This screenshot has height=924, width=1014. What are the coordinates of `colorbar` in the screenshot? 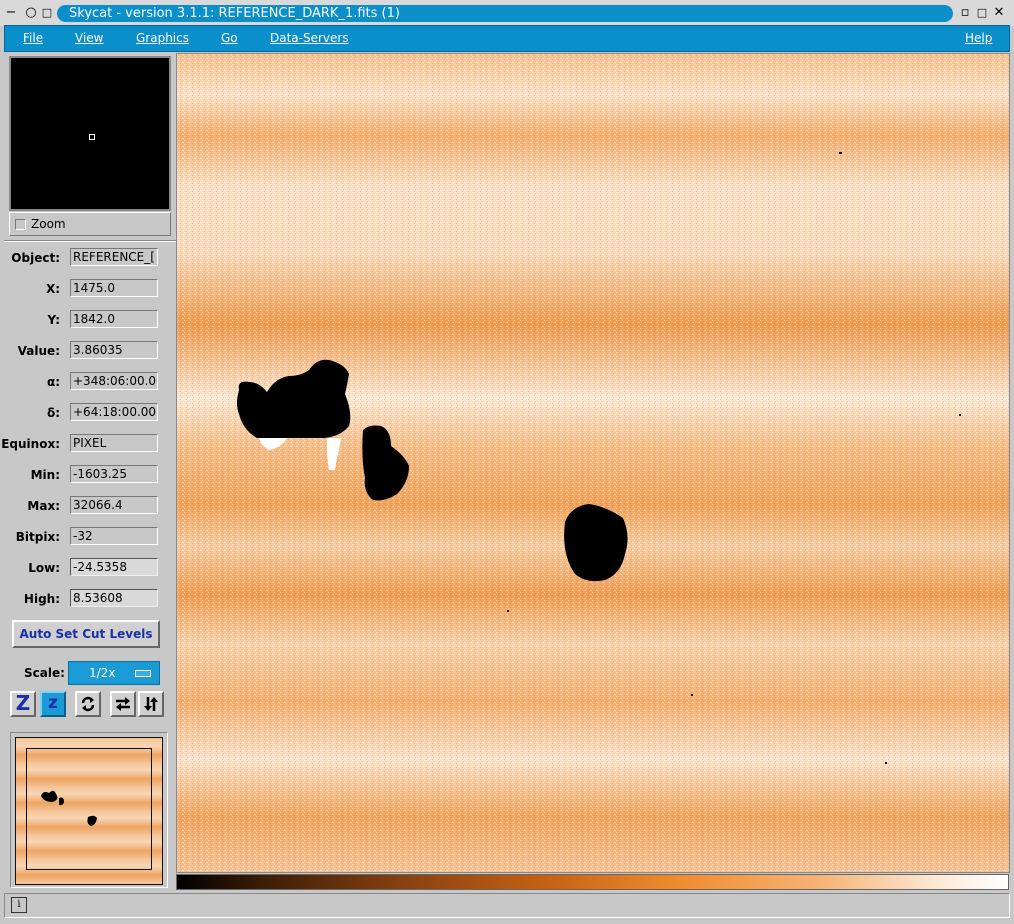 It's located at (592, 882).